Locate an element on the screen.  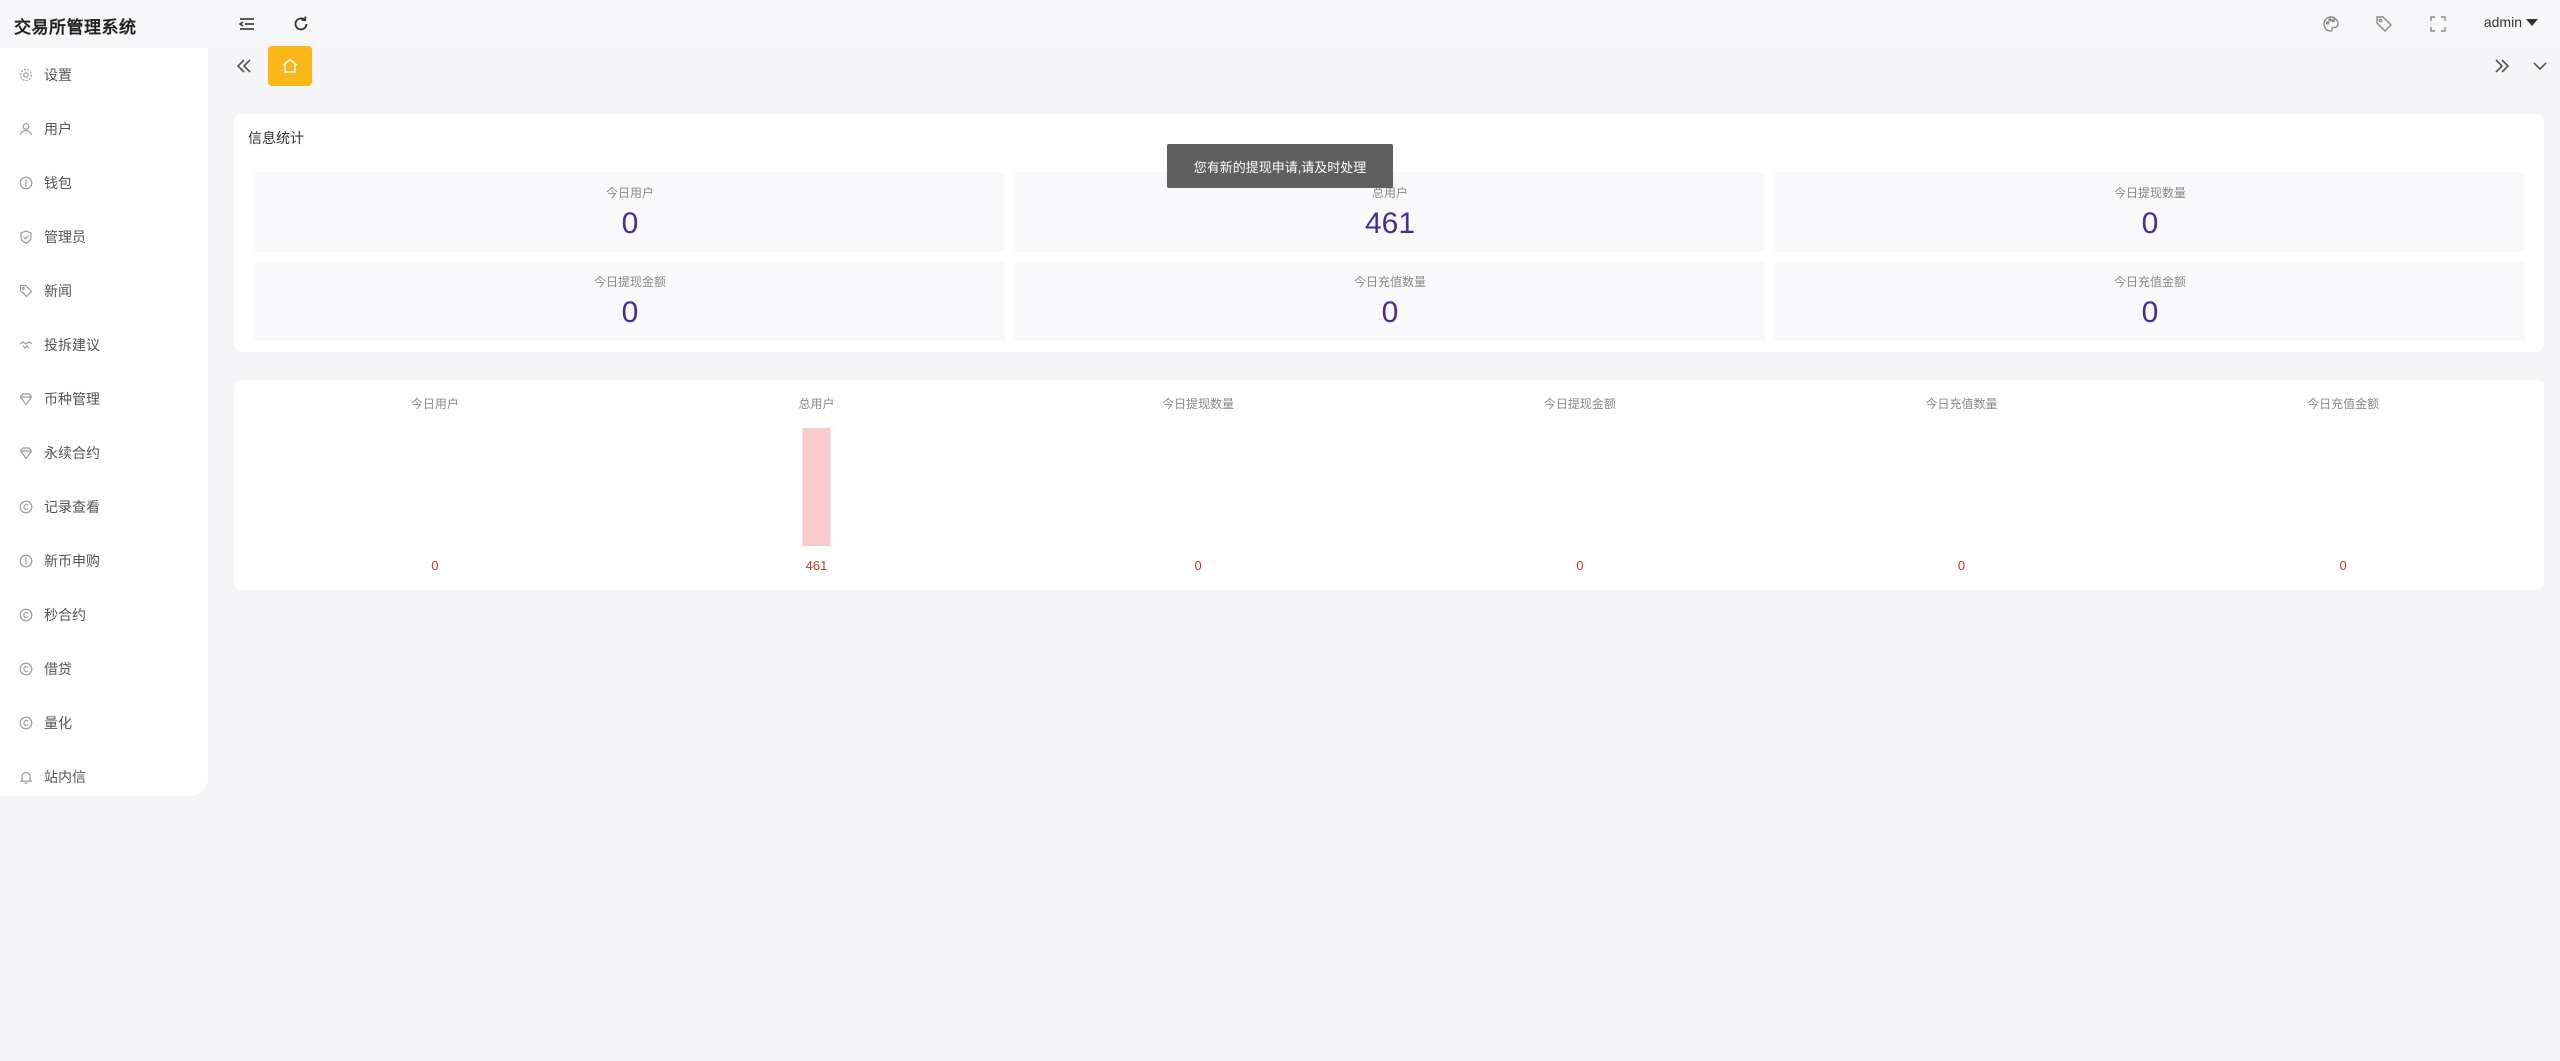
sidebar-item-label: 新币申购 is located at coordinates (72, 561).